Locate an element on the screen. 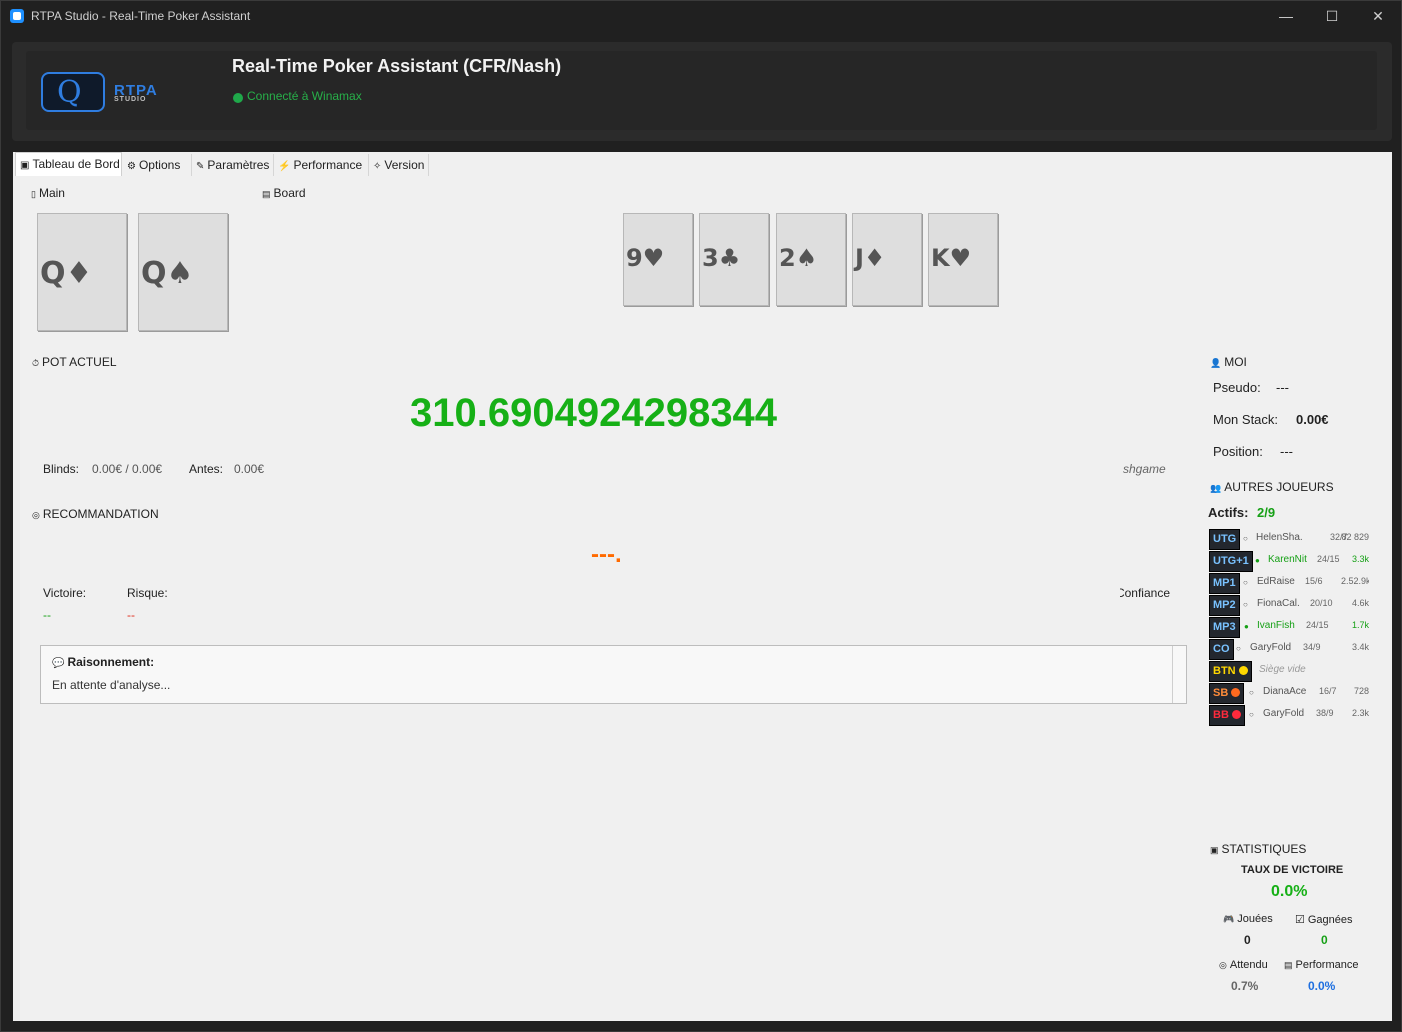  connection-status: Connecté à Winamax is located at coordinates (304, 96).